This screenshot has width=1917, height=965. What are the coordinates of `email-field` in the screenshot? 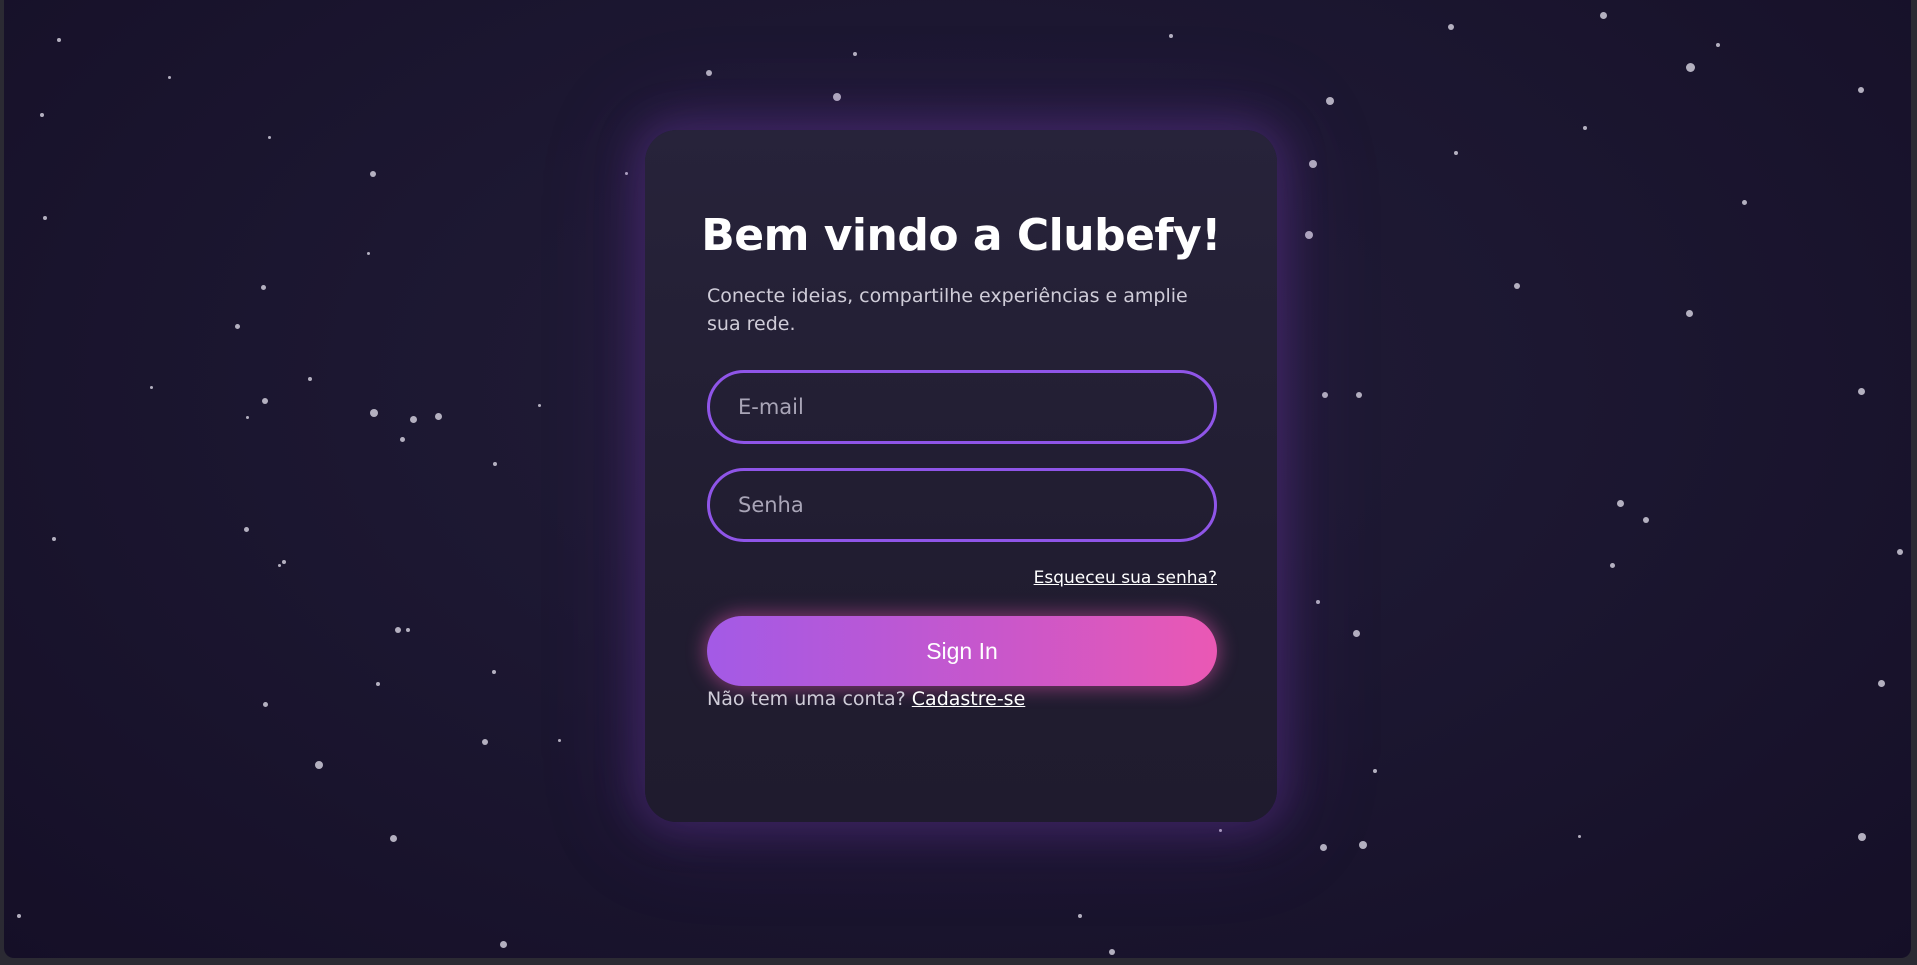 It's located at (962, 407).